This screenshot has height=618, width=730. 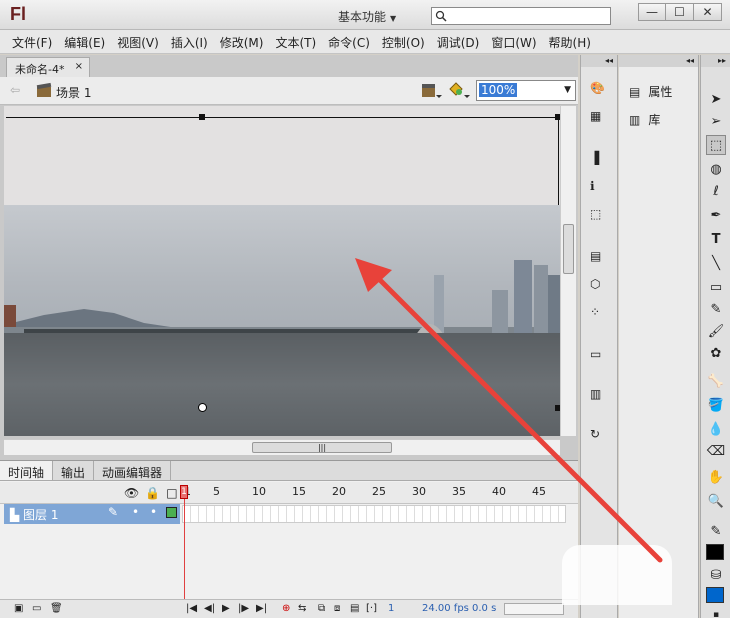 What do you see at coordinates (716, 99) in the screenshot?
I see `selection-tool-icon: ➤` at bounding box center [716, 99].